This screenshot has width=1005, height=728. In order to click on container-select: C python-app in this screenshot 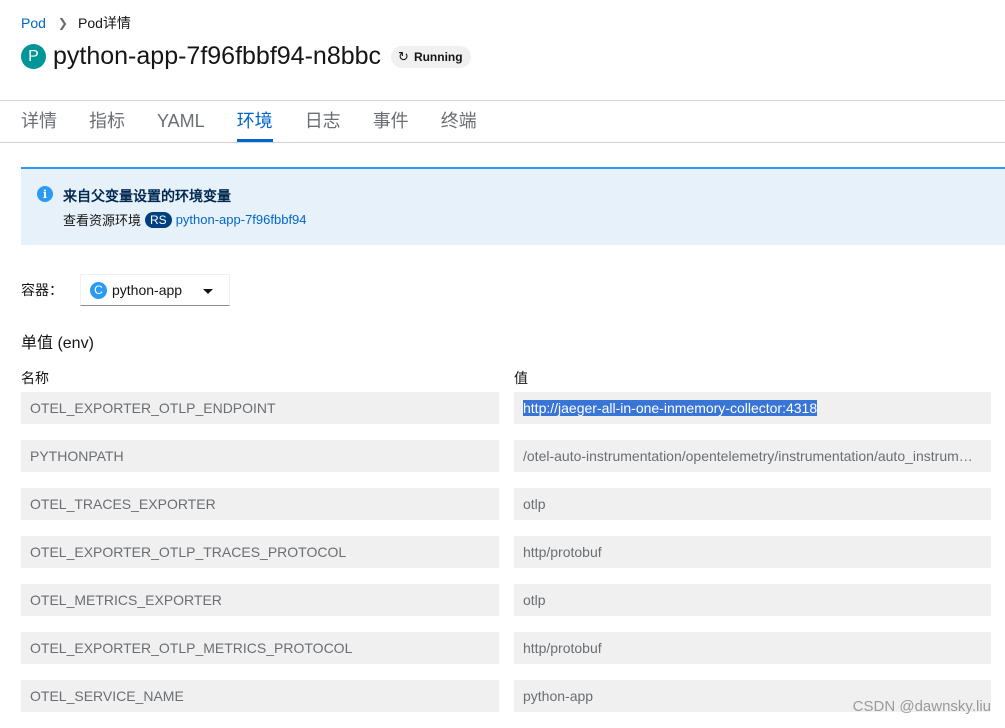, I will do `click(155, 290)`.